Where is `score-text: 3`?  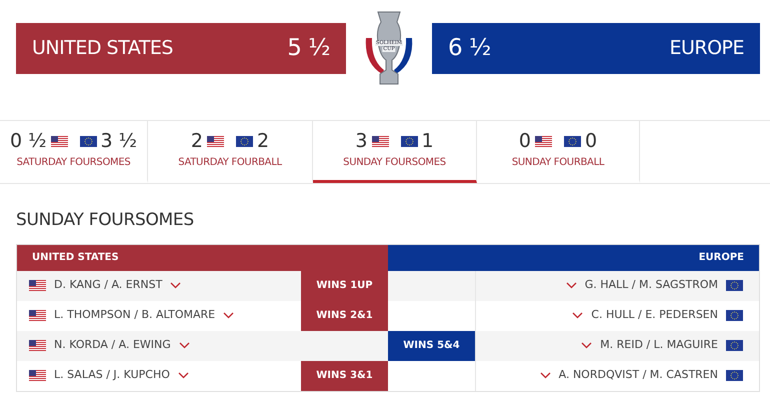
score-text: 3 is located at coordinates (361, 141).